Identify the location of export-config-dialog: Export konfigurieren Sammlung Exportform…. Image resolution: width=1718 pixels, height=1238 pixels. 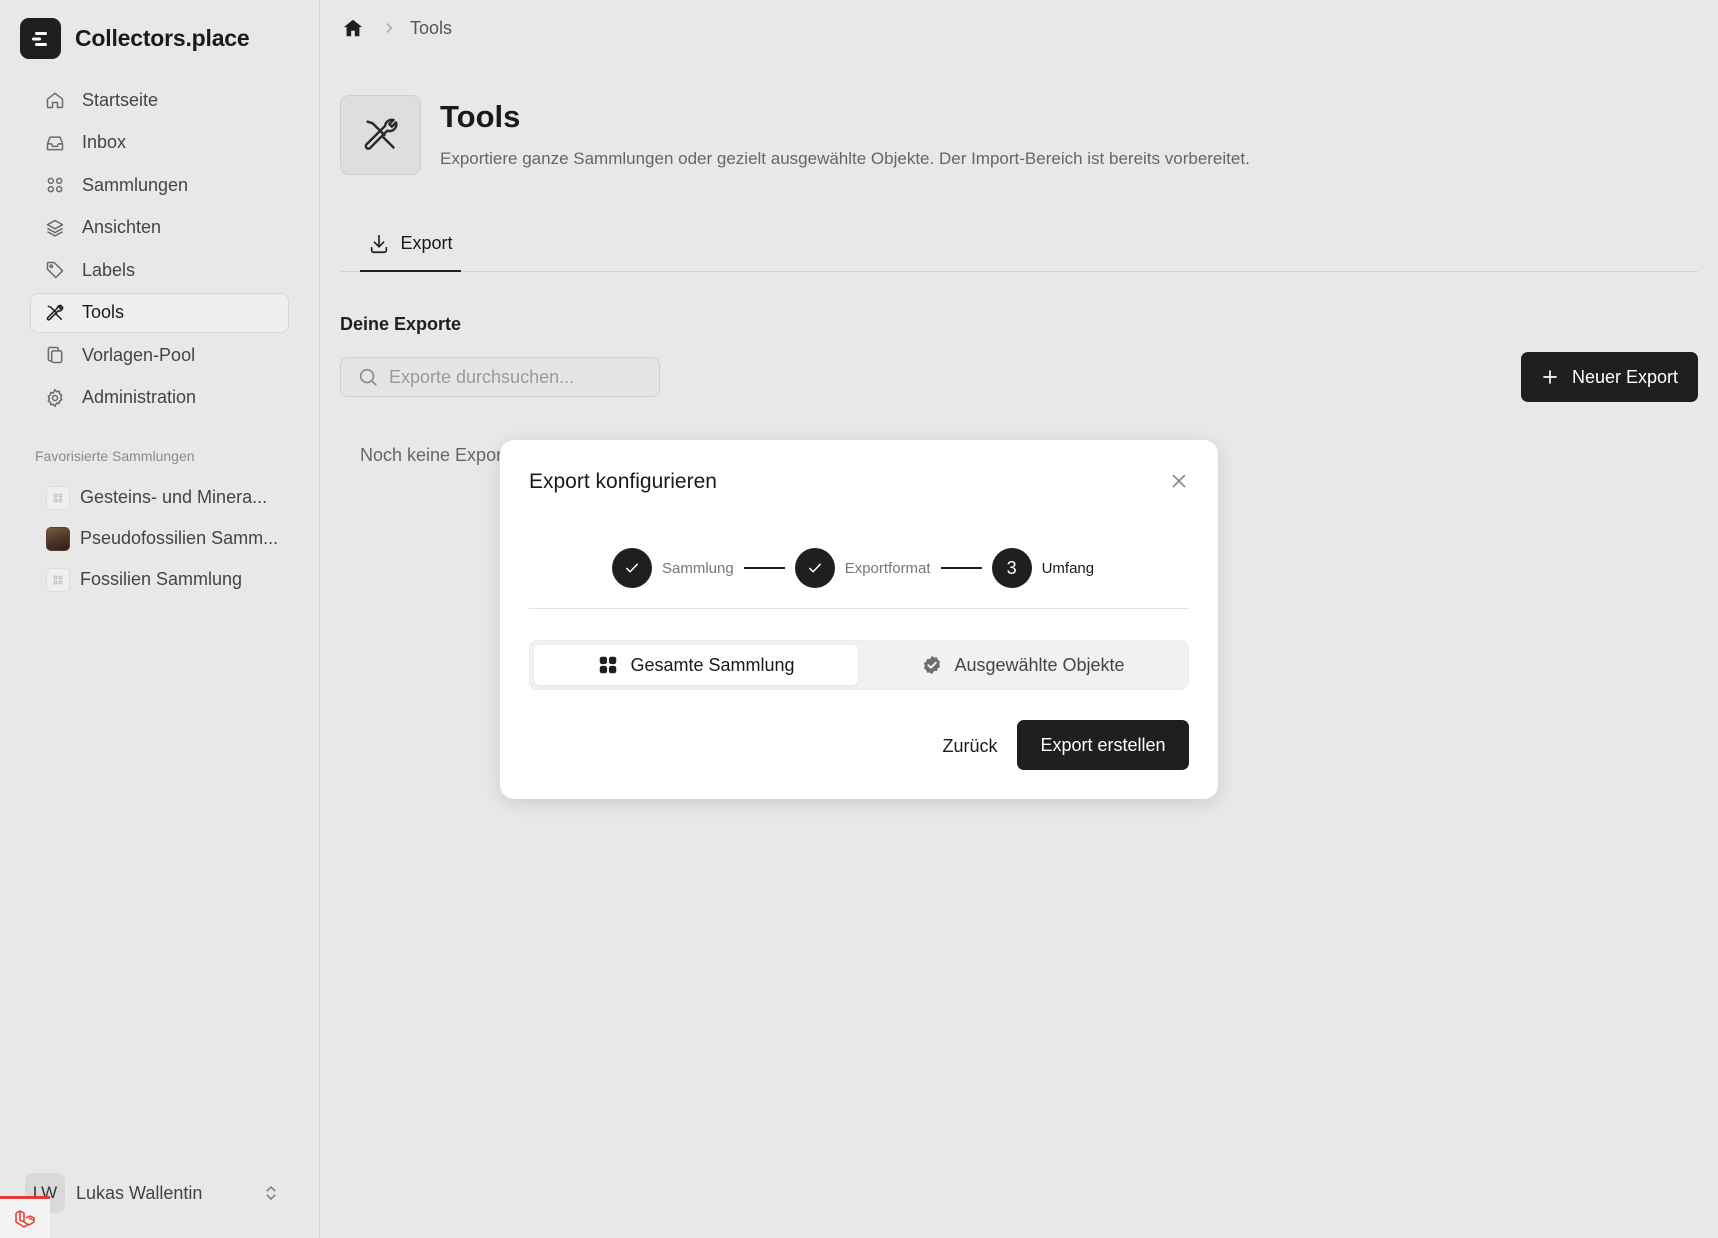
(859, 619).